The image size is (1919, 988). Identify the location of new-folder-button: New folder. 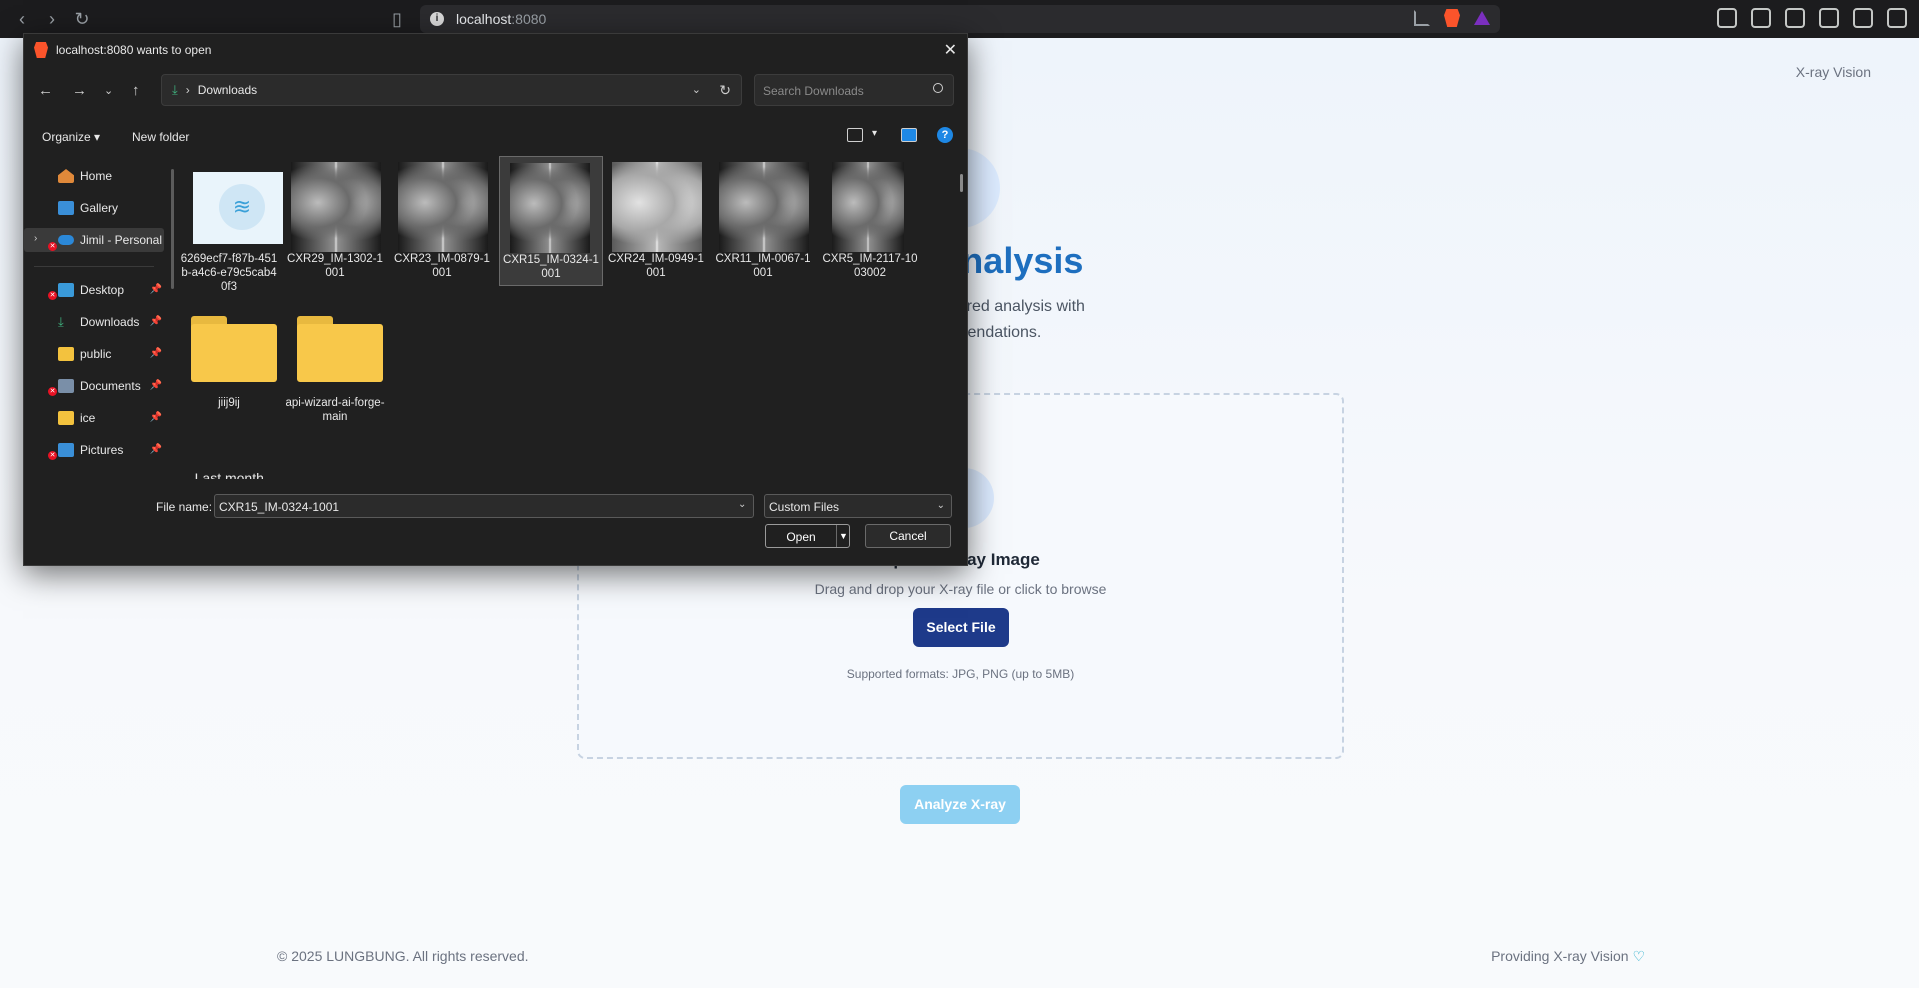
(160, 137).